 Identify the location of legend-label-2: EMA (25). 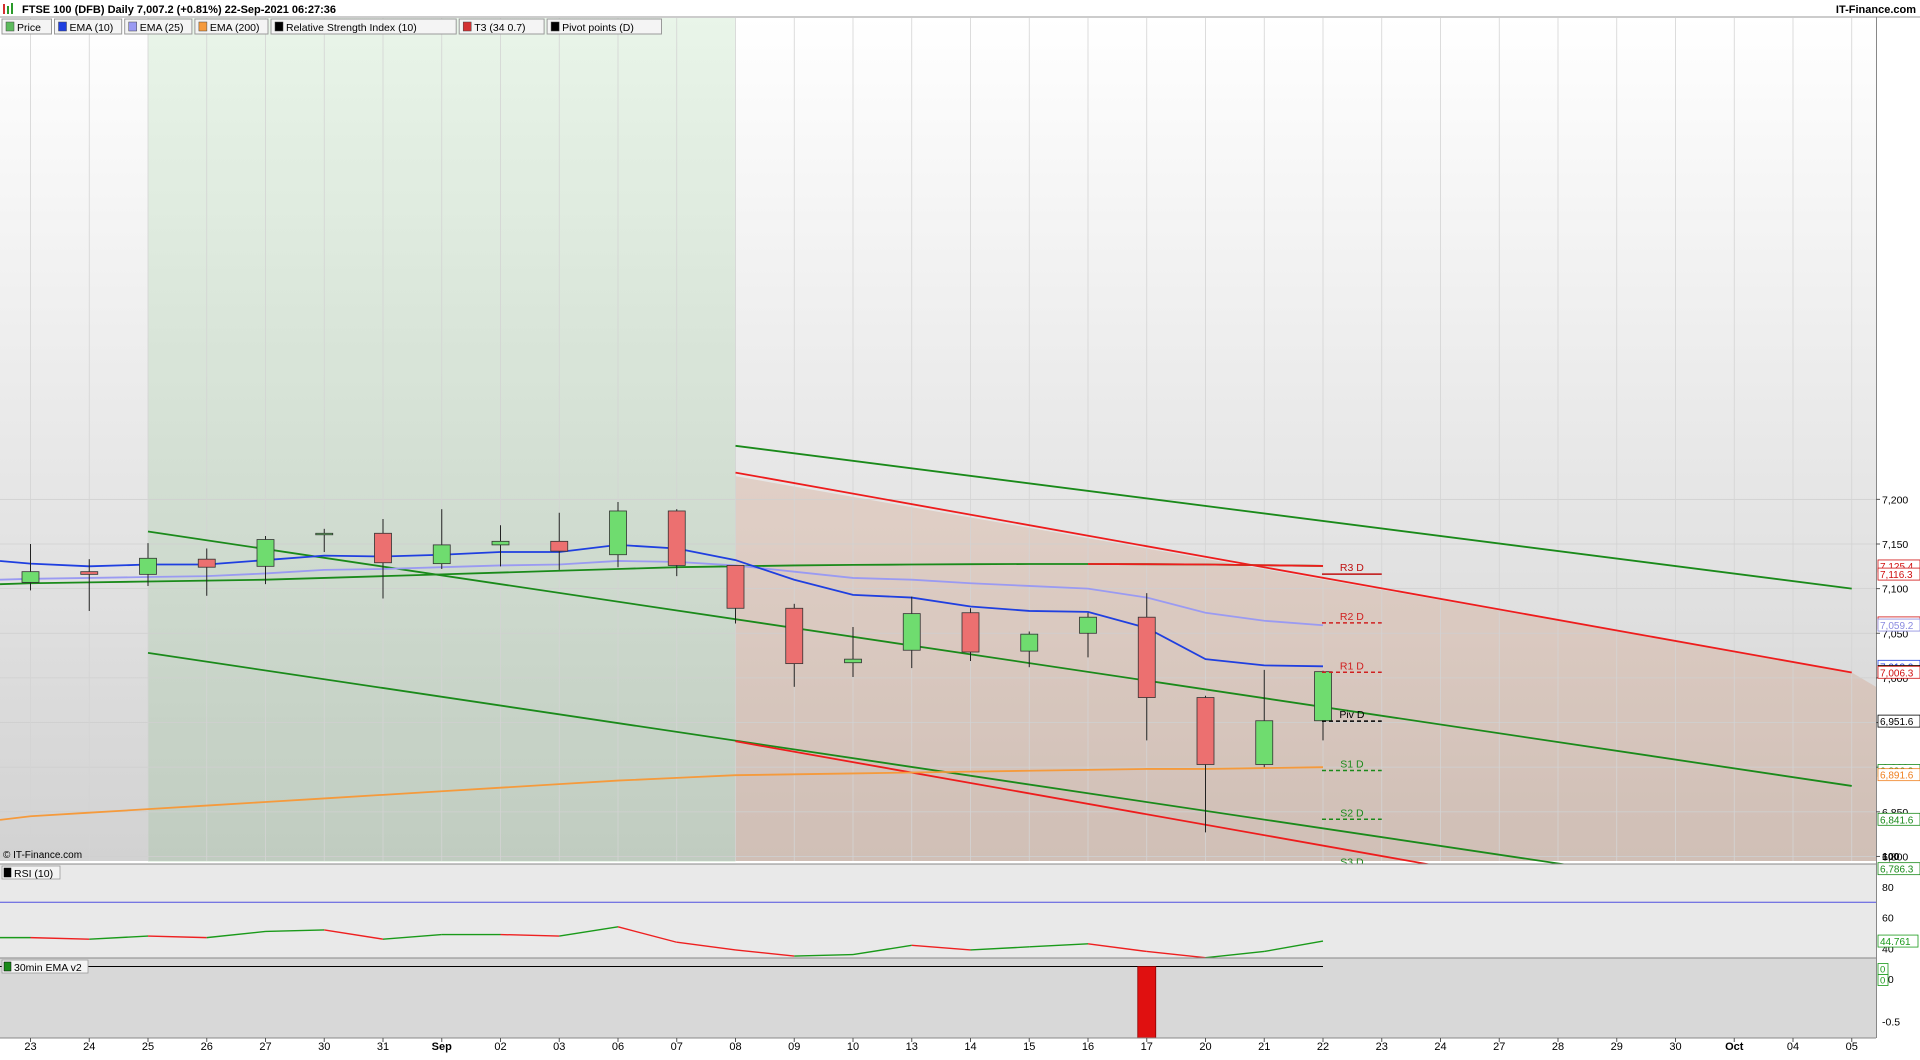
(162, 28).